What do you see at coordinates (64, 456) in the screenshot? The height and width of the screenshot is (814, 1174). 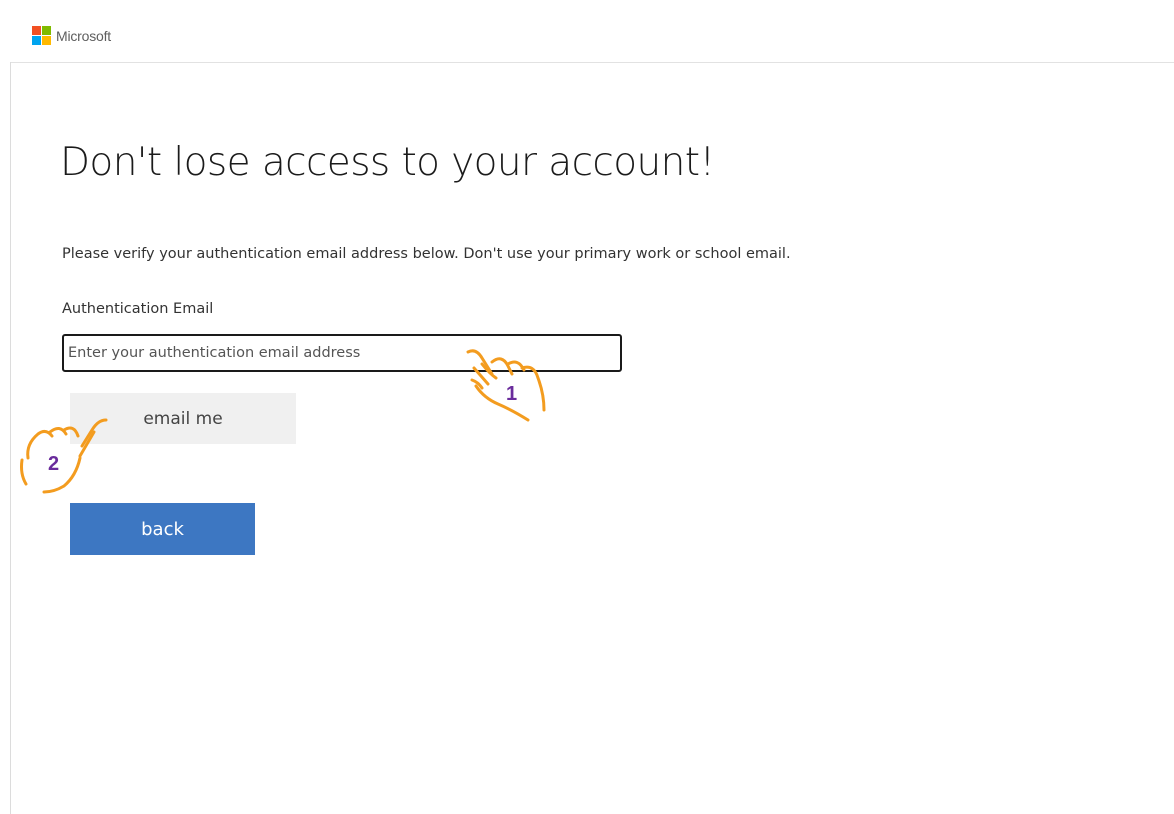 I see `pointer-hand-icon-2: 2` at bounding box center [64, 456].